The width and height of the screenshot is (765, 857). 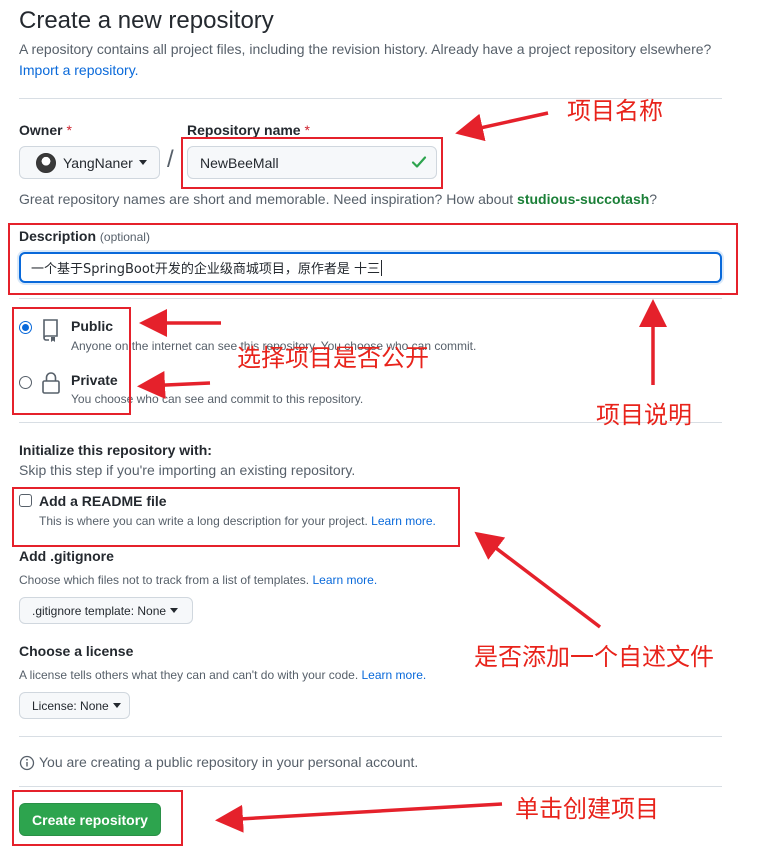 What do you see at coordinates (174, 385) in the screenshot?
I see `arrow-to-private` at bounding box center [174, 385].